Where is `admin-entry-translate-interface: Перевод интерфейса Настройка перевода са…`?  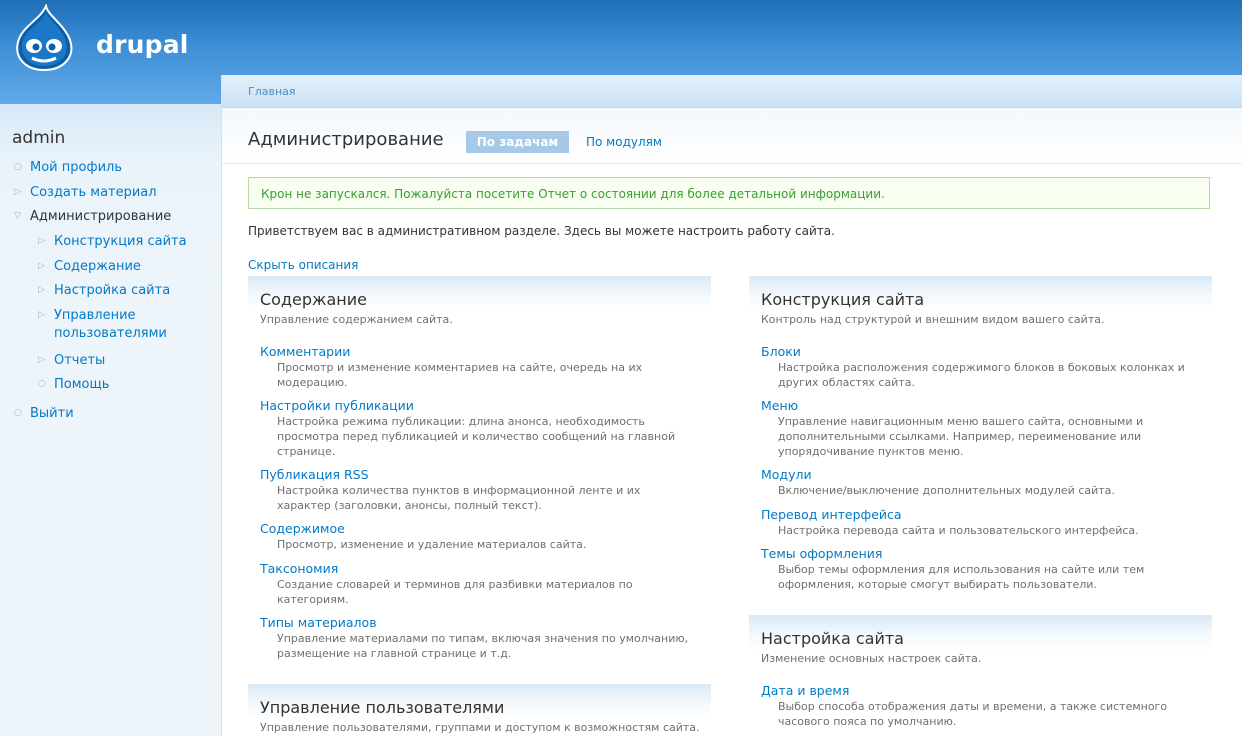 admin-entry-translate-interface: Перевод интерфейса Настройка перевода са… is located at coordinates (981, 522).